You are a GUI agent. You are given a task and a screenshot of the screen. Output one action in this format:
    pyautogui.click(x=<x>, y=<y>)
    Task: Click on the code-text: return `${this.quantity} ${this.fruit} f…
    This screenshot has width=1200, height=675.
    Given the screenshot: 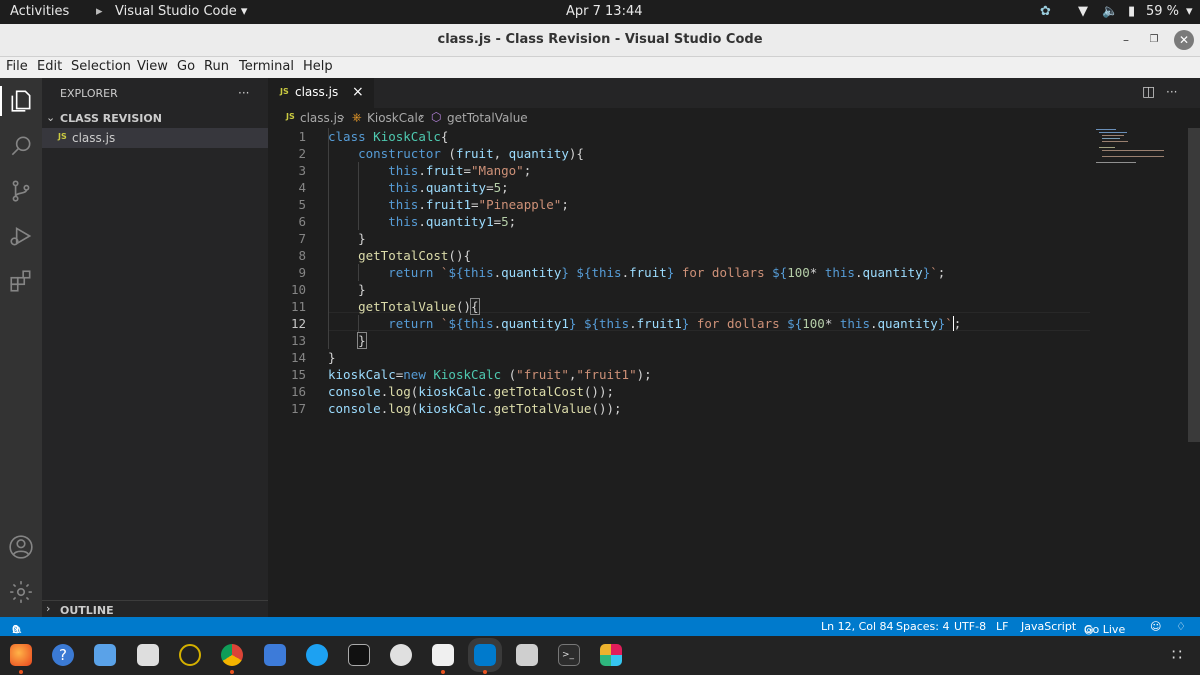 What is the action you would take?
    pyautogui.click(x=667, y=272)
    